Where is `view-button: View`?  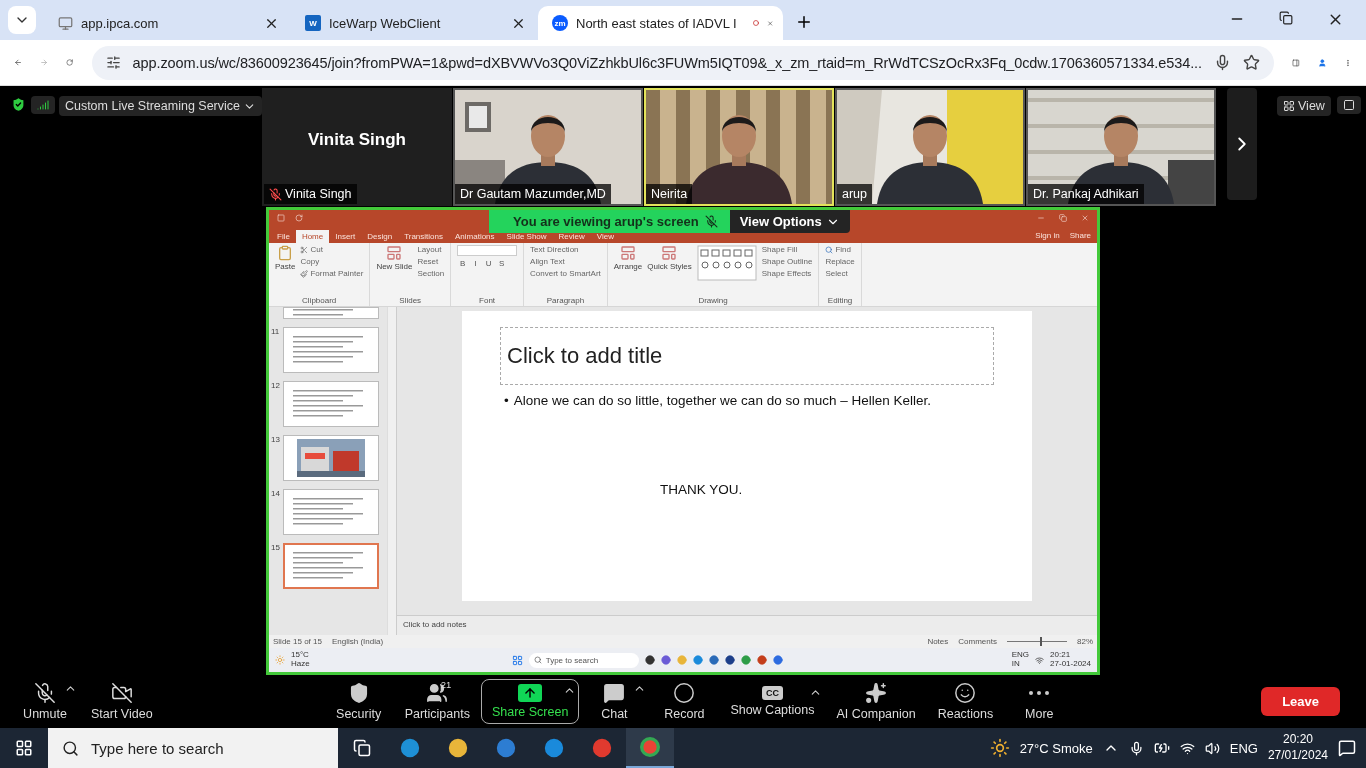
view-button: View is located at coordinates (1304, 106).